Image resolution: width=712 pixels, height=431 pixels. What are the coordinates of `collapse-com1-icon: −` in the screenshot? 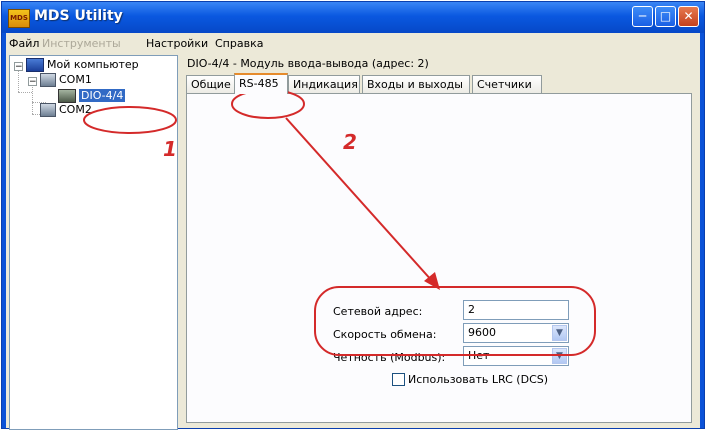 It's located at (32, 82).